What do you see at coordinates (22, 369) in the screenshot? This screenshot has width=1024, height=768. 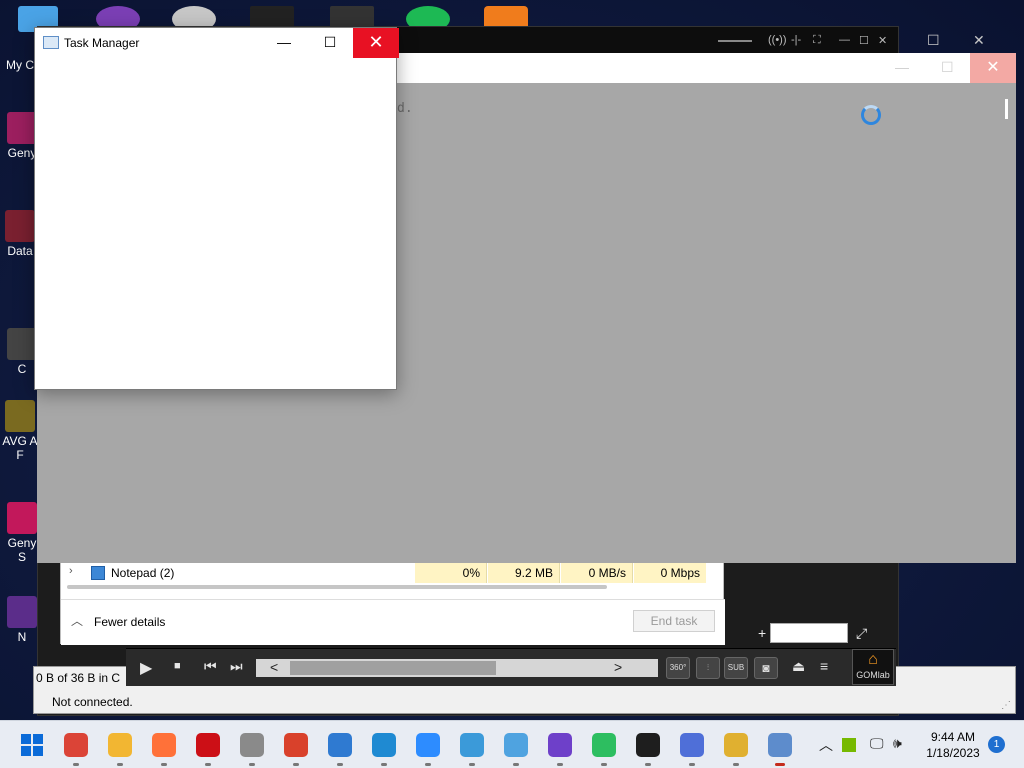 I see `desktop-icon-label: C` at bounding box center [22, 369].